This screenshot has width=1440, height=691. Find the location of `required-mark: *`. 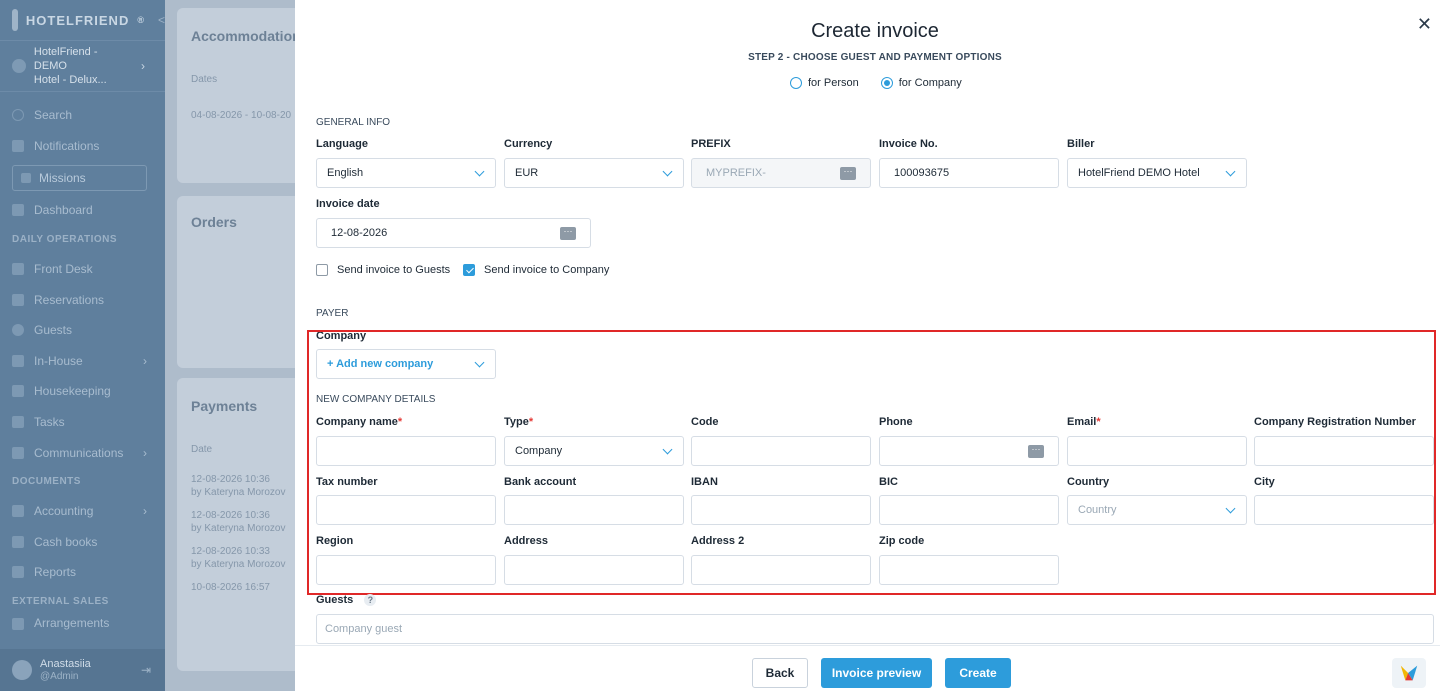

required-mark: * is located at coordinates (531, 422).